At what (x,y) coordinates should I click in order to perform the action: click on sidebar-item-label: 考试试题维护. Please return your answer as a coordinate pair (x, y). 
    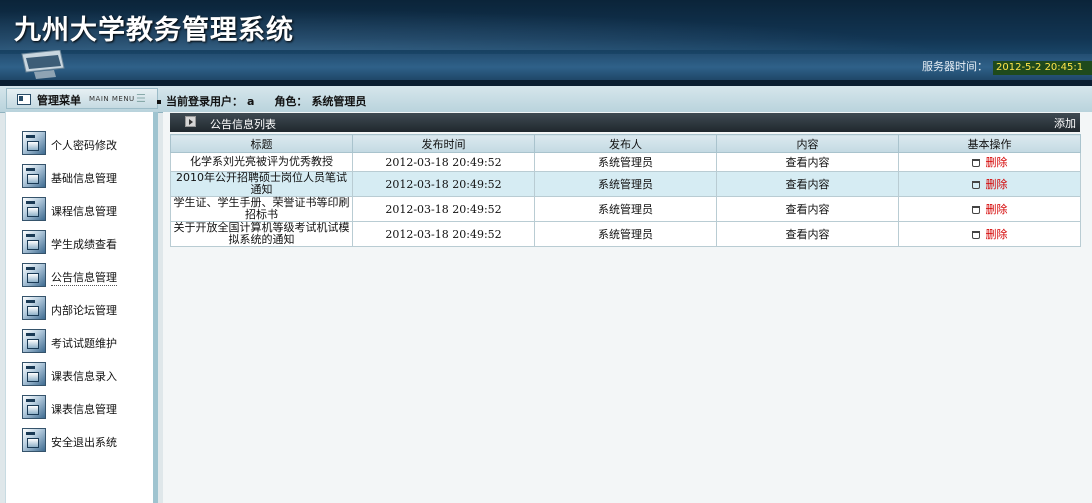
    Looking at the image, I should click on (84, 343).